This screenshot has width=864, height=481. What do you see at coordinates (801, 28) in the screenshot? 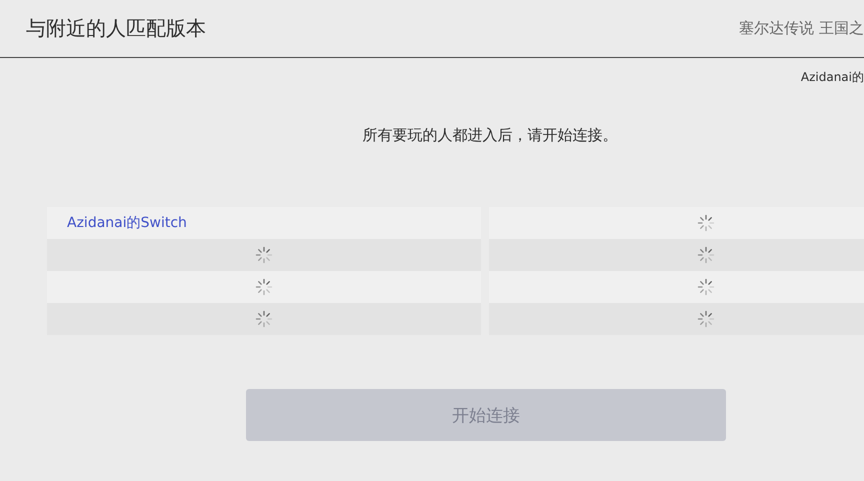
I see `game-title: 塞尔达传说 王国之` at bounding box center [801, 28].